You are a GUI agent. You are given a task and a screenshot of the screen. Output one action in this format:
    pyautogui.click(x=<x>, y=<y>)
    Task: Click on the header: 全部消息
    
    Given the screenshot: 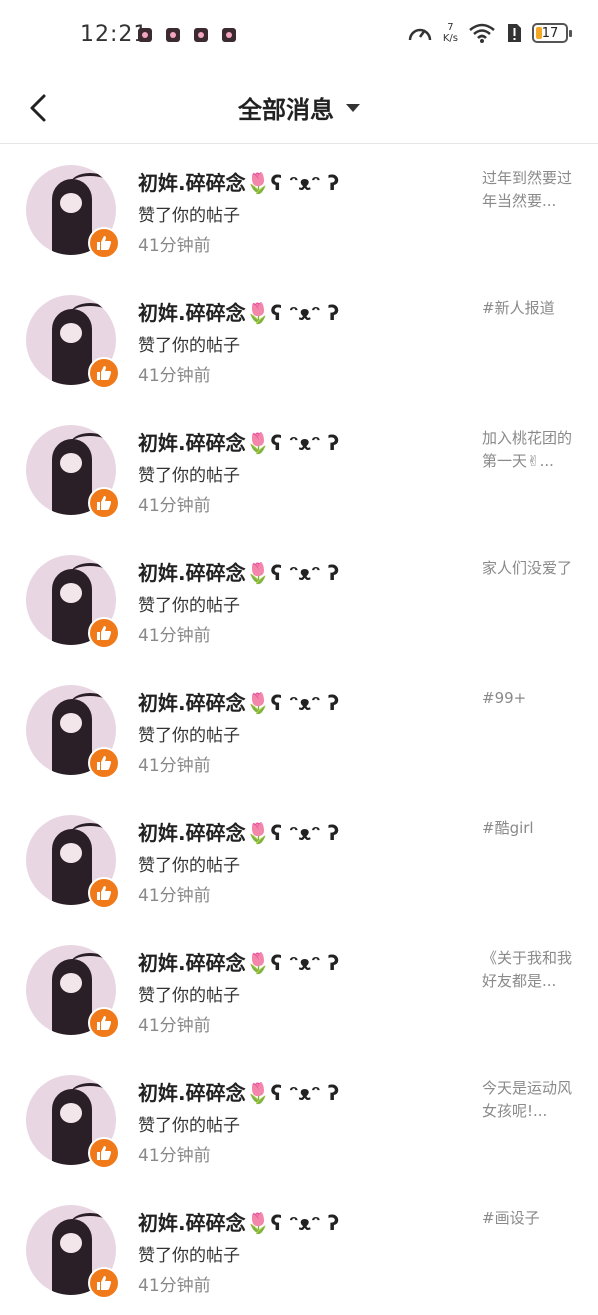 What is the action you would take?
    pyautogui.click(x=299, y=108)
    